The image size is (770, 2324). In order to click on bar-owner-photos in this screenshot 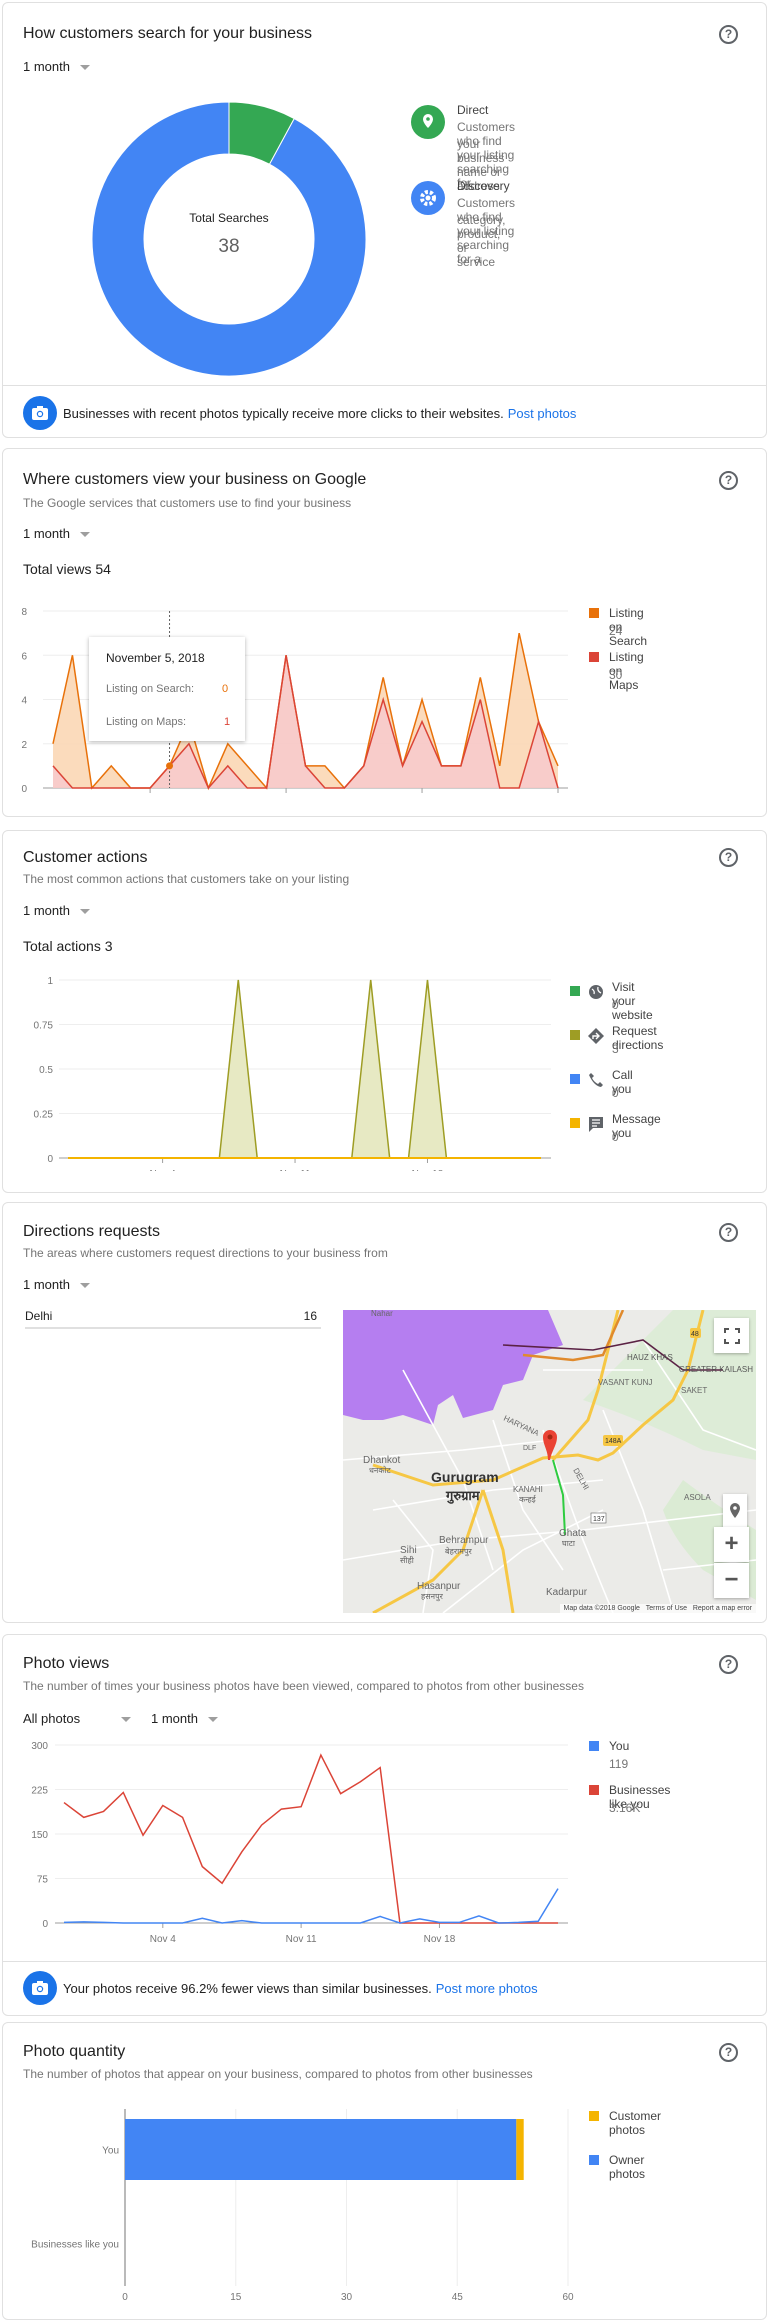, I will do `click(321, 2149)`.